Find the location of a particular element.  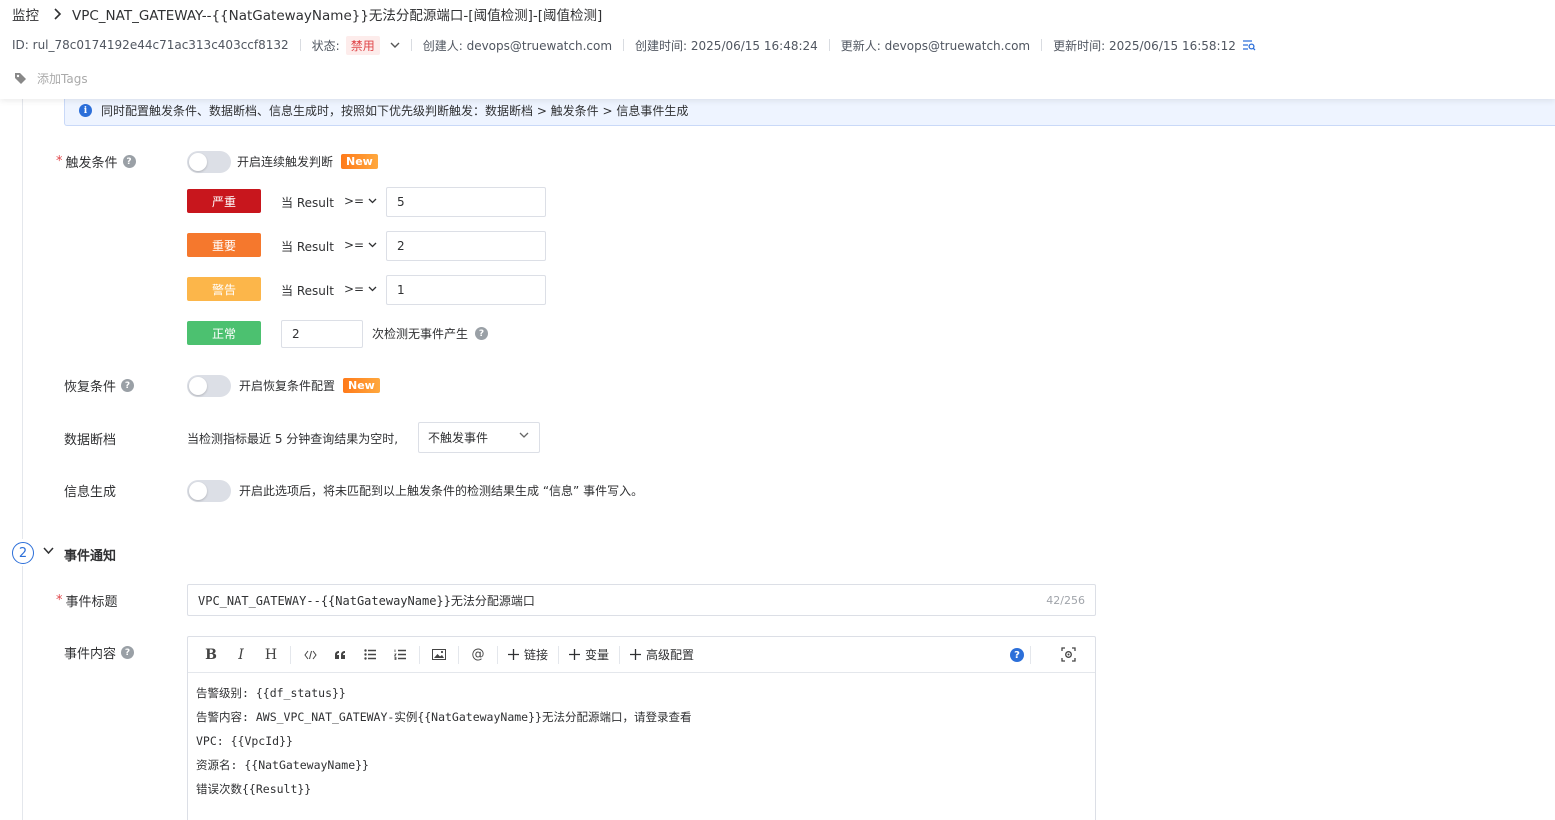

advanced-config-button: 高级配置 is located at coordinates (662, 654).